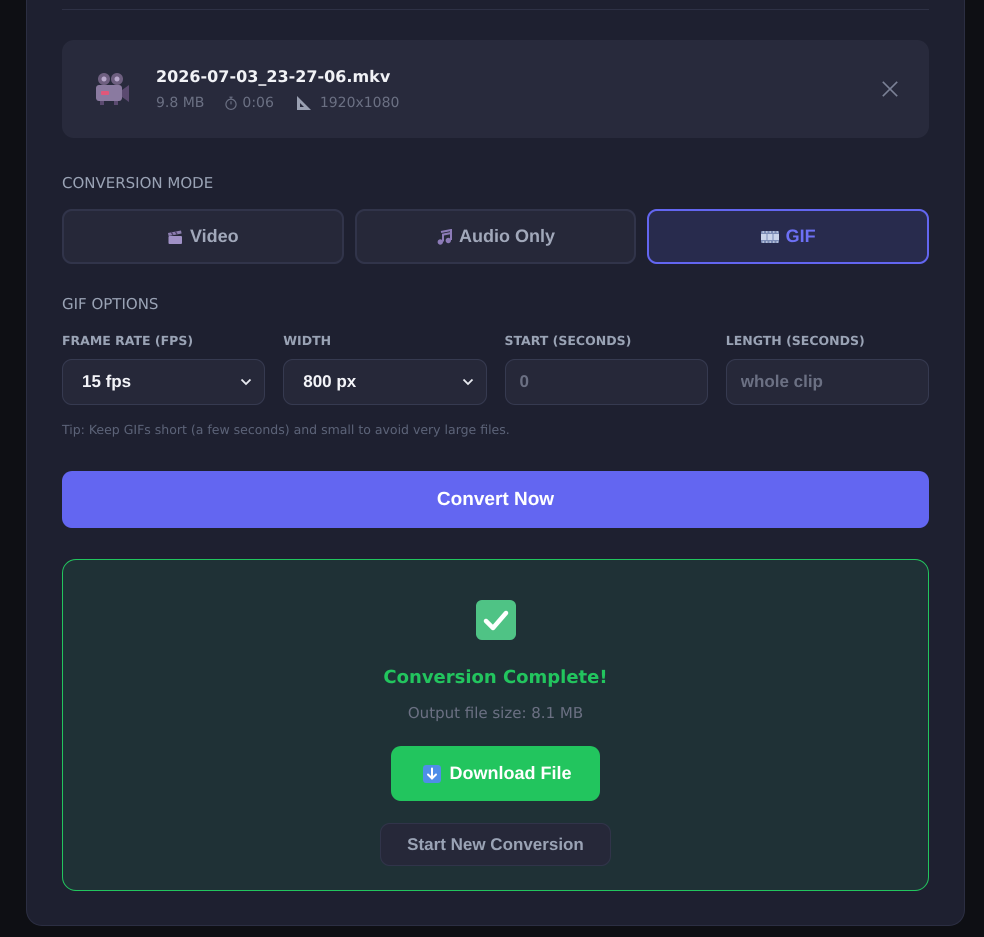  What do you see at coordinates (496, 713) in the screenshot?
I see `output-size-text: Output file size: 8.1 MB` at bounding box center [496, 713].